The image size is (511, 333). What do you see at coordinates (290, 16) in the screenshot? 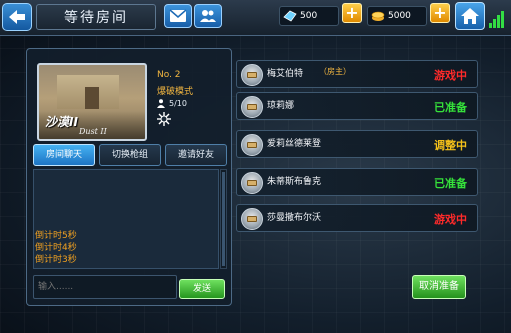
I see `crystal-icon` at bounding box center [290, 16].